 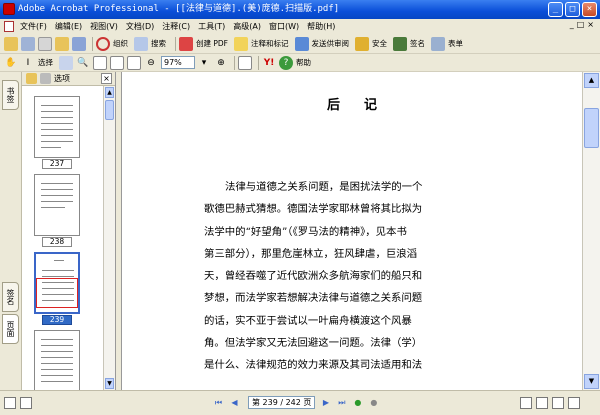 What do you see at coordinates (11, 43) in the screenshot?
I see `open-folder-icon` at bounding box center [11, 43].